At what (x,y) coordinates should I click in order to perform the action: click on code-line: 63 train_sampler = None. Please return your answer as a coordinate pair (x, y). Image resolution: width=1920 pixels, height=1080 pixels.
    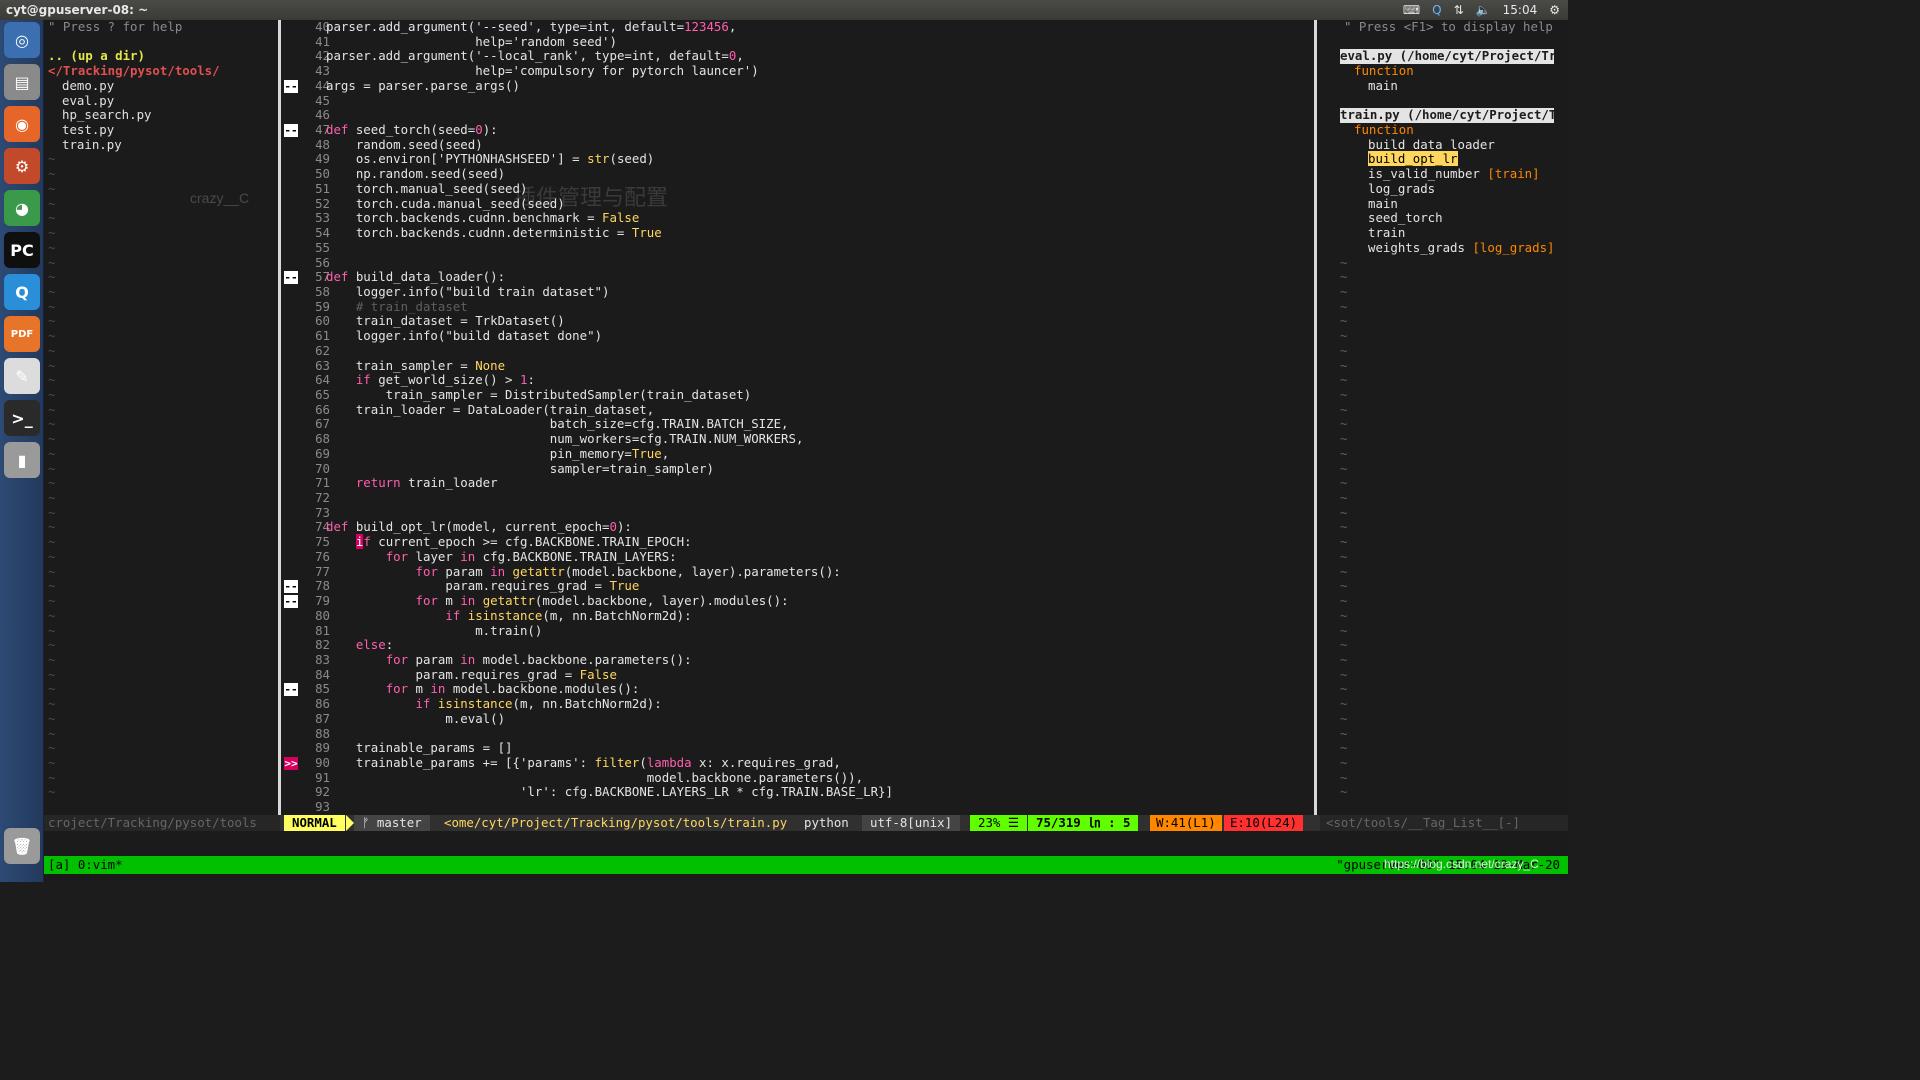
    Looking at the image, I should click on (728, 366).